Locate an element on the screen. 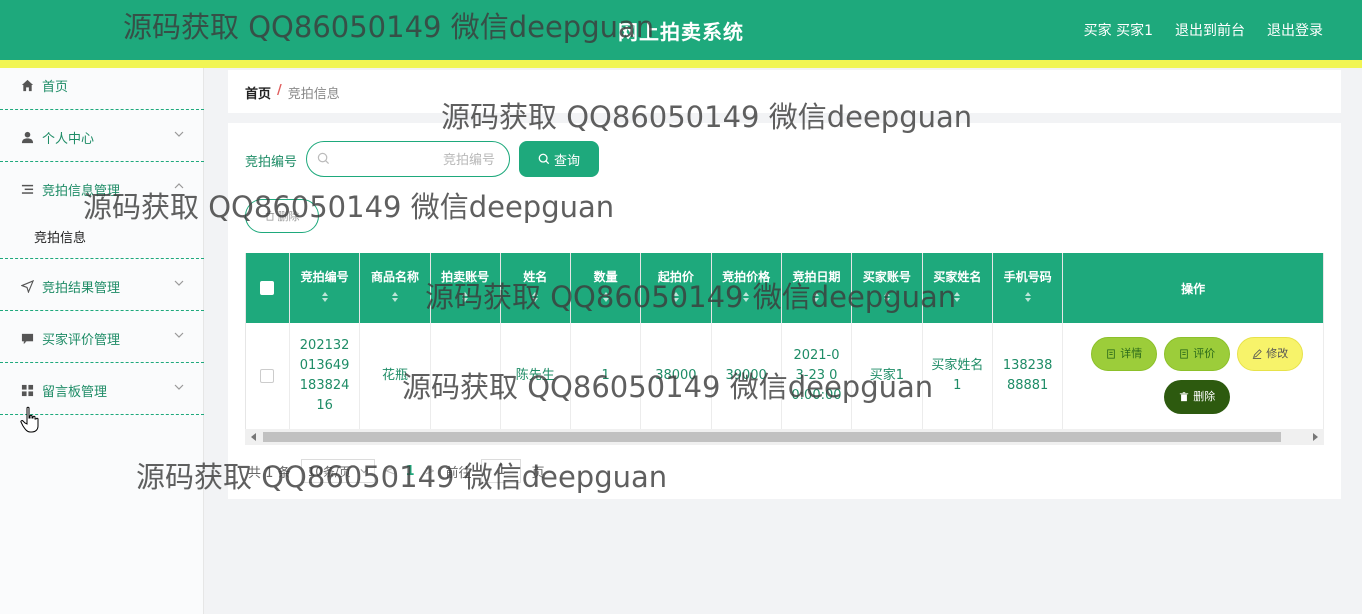 The image size is (1362, 614). cell-bid-date: 2021-03-23 00:00:00 is located at coordinates (817, 376).